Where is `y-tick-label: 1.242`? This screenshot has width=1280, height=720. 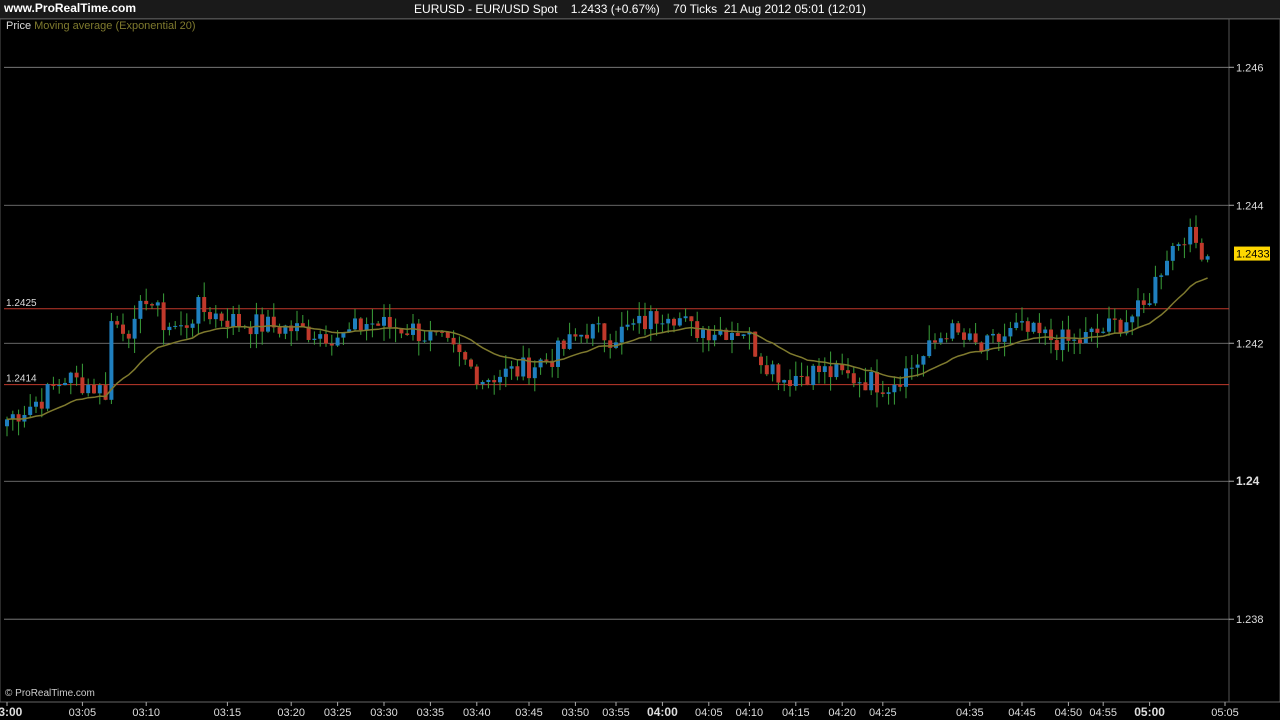
y-tick-label: 1.242 is located at coordinates (1250, 344).